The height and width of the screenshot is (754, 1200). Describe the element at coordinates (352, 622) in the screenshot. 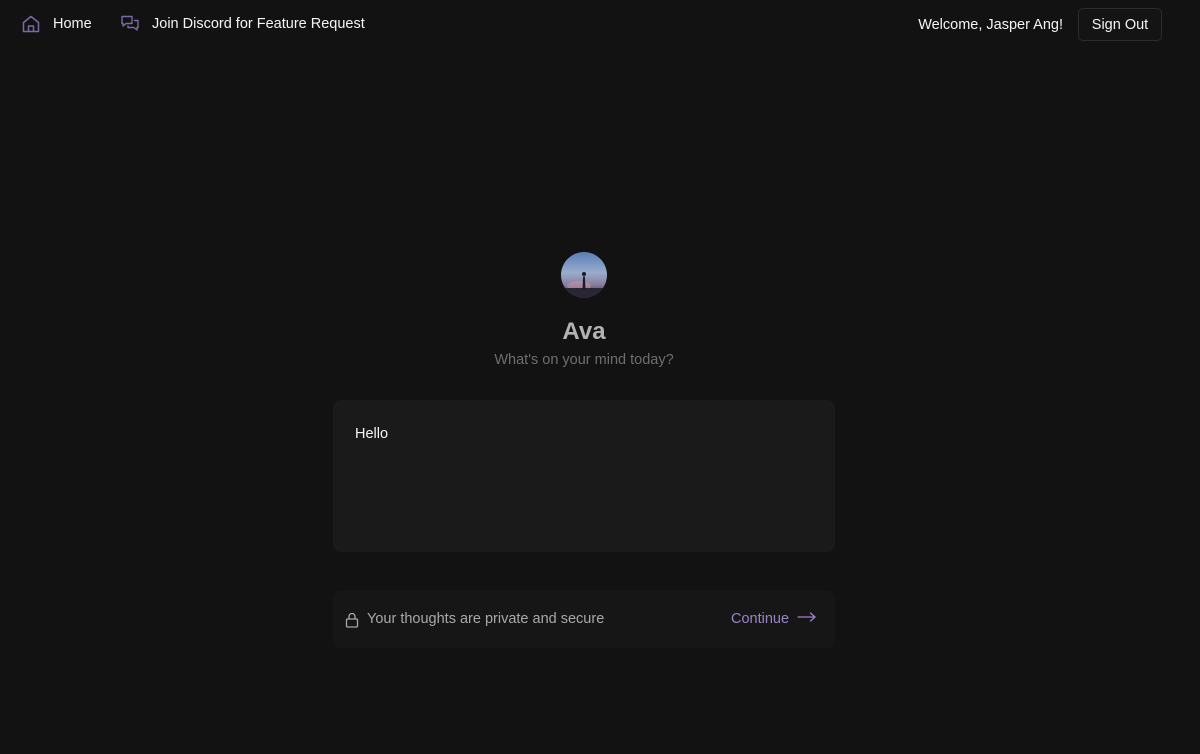

I see `lock-icon` at that location.